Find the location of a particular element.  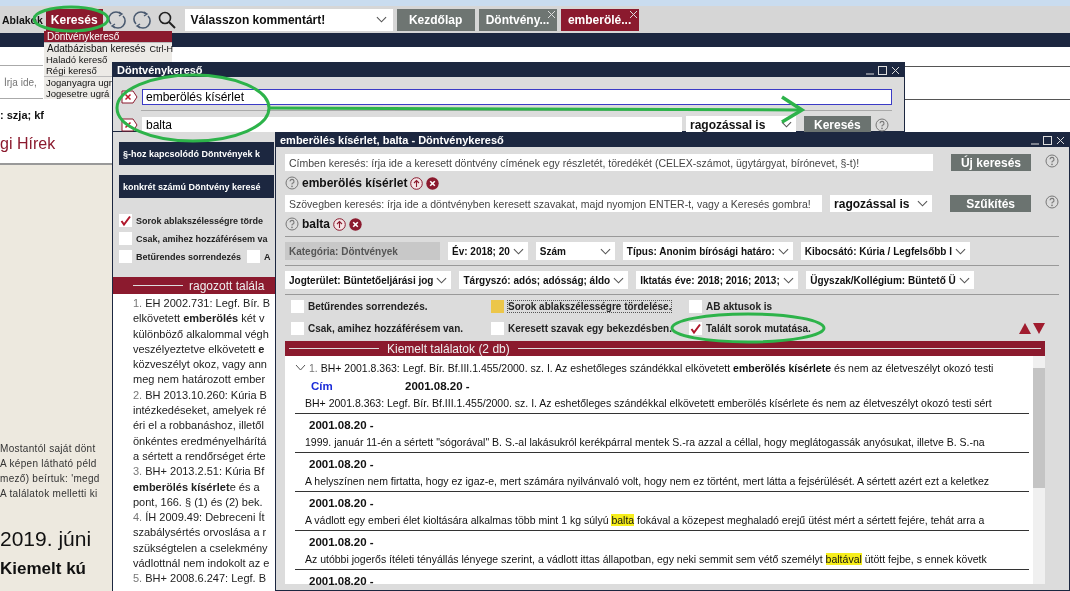

result-line: 3. BH+ 2013.2.51: Kúria Bf is located at coordinates (199, 472).